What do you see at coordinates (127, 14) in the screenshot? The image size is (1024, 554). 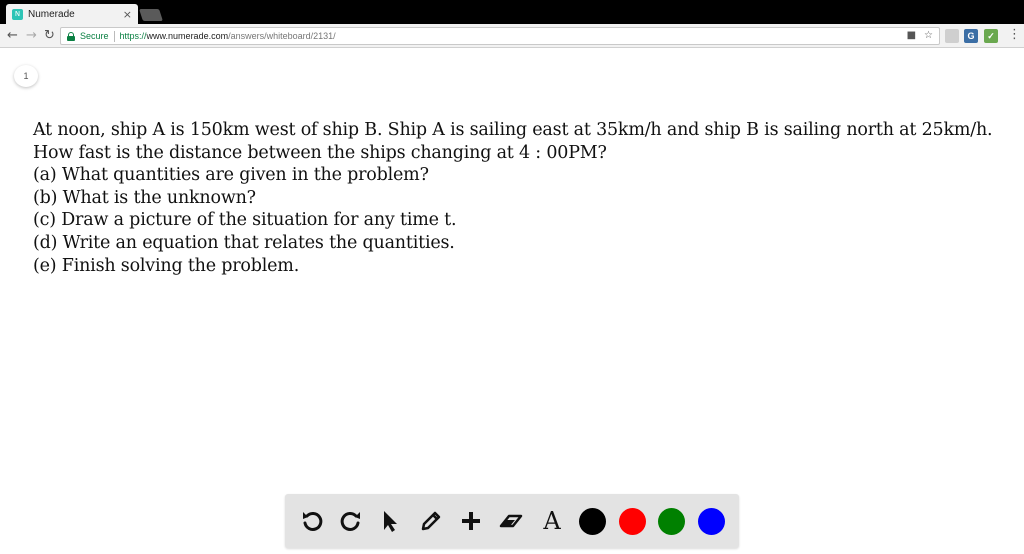 I see `tab-close-icon: ×` at bounding box center [127, 14].